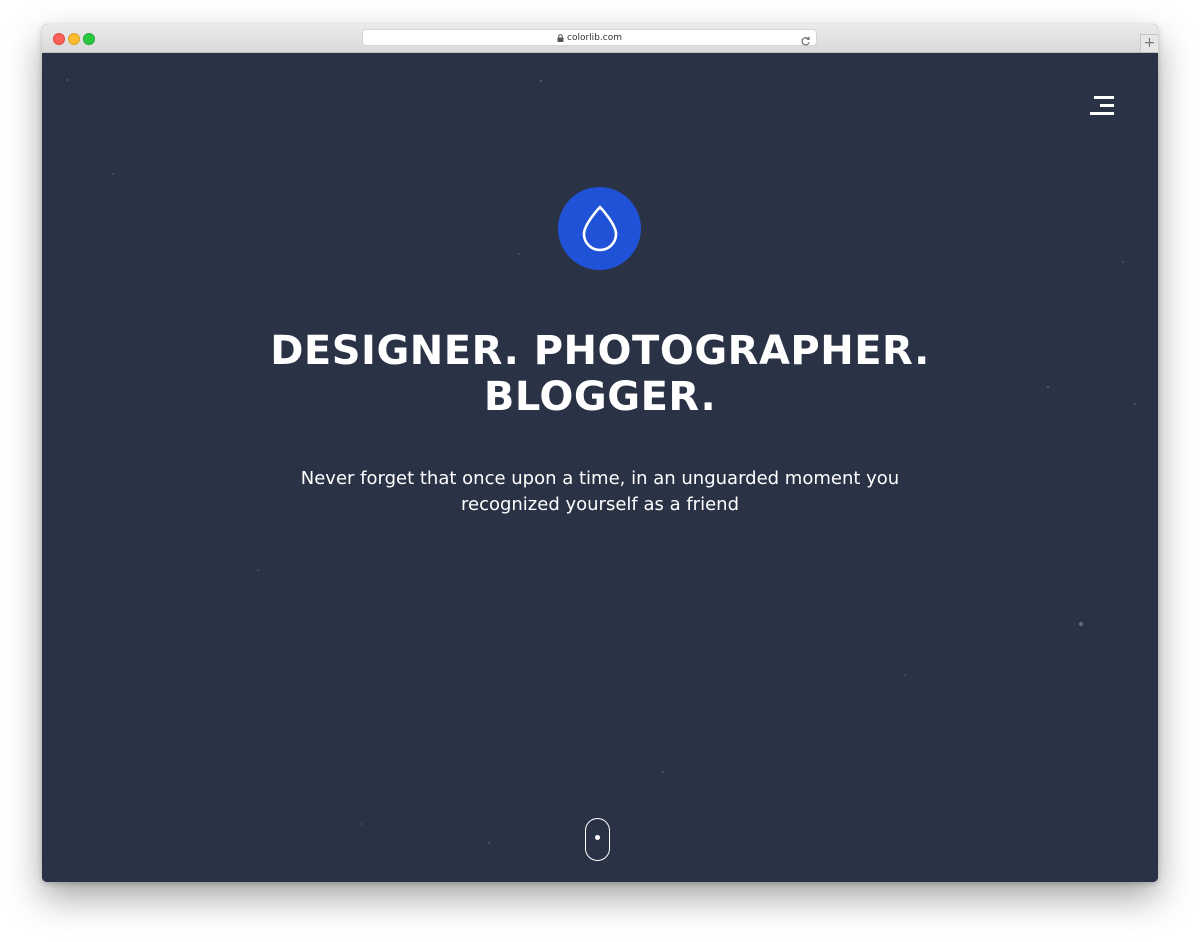 Image resolution: width=1200 pixels, height=942 pixels. Describe the element at coordinates (594, 37) in the screenshot. I see `url-text: colorlib.com` at that location.